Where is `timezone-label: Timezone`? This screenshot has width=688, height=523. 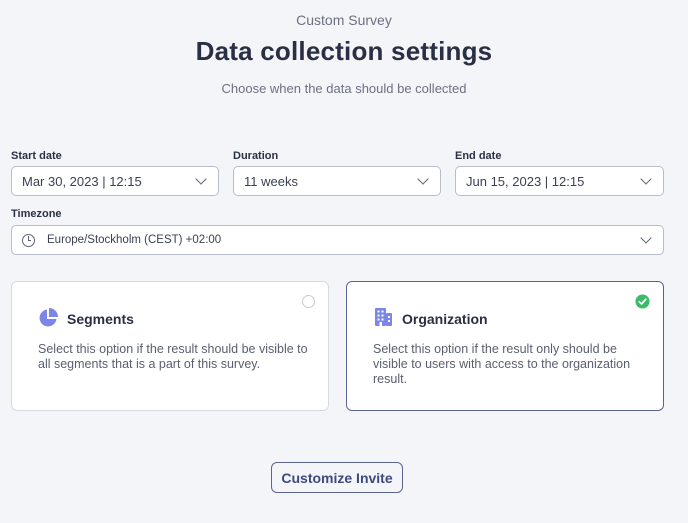
timezone-label: Timezone is located at coordinates (36, 214).